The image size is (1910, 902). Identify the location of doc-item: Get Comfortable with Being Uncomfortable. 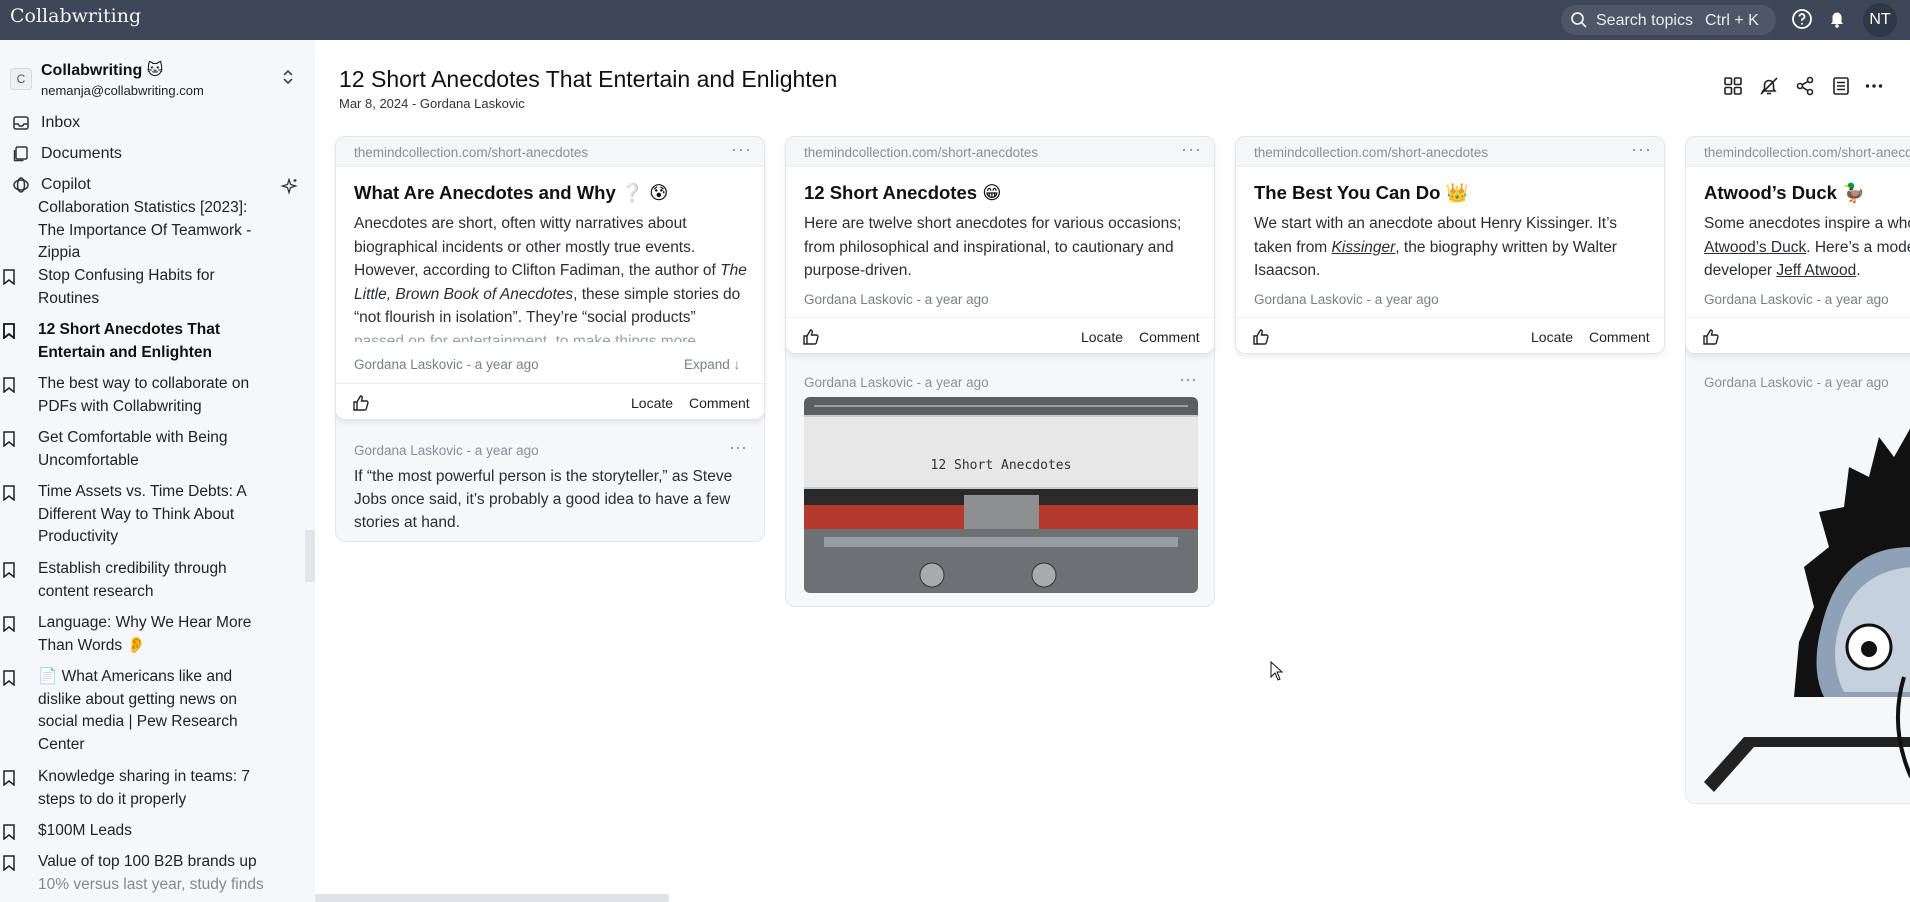
(140, 449).